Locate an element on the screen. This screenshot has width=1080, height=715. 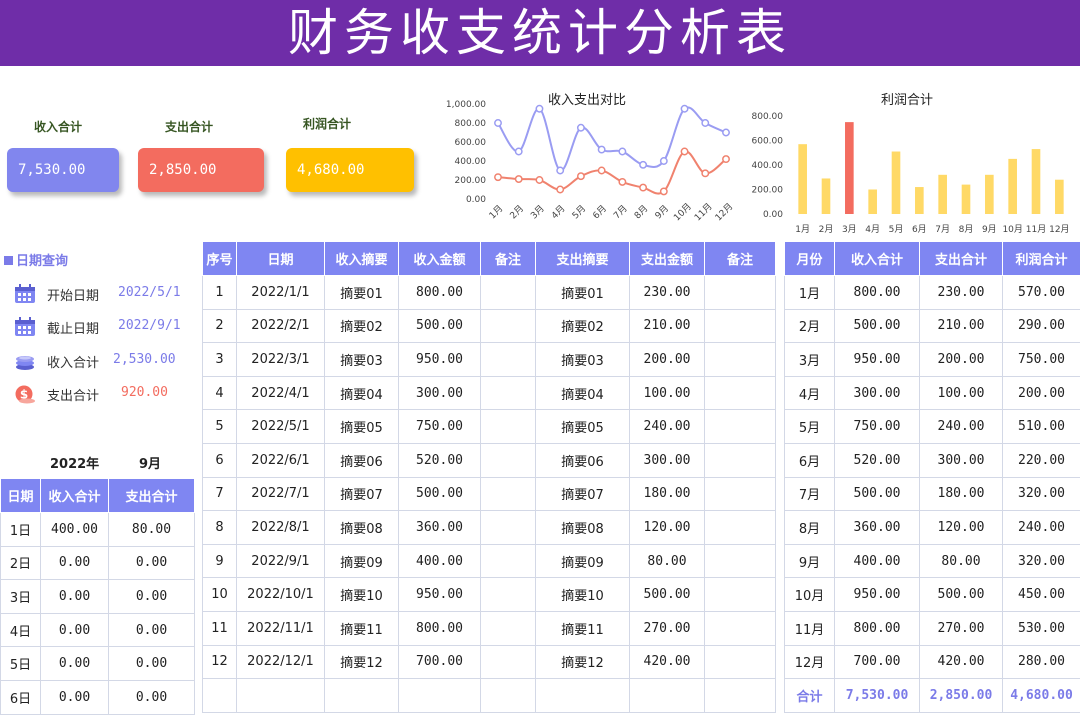
title-banner: 财务收支统计分析表 is located at coordinates (540, 33).